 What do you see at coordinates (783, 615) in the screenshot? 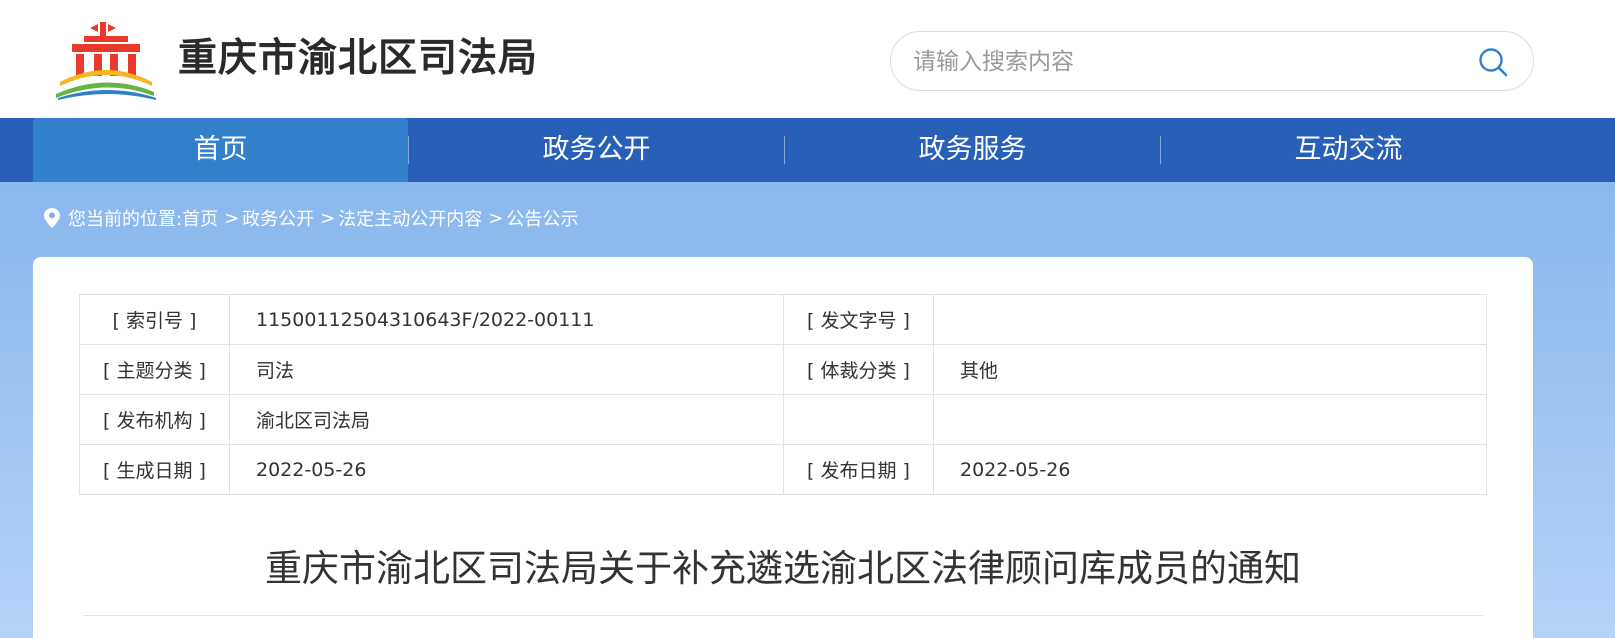
I see `title-divider` at bounding box center [783, 615].